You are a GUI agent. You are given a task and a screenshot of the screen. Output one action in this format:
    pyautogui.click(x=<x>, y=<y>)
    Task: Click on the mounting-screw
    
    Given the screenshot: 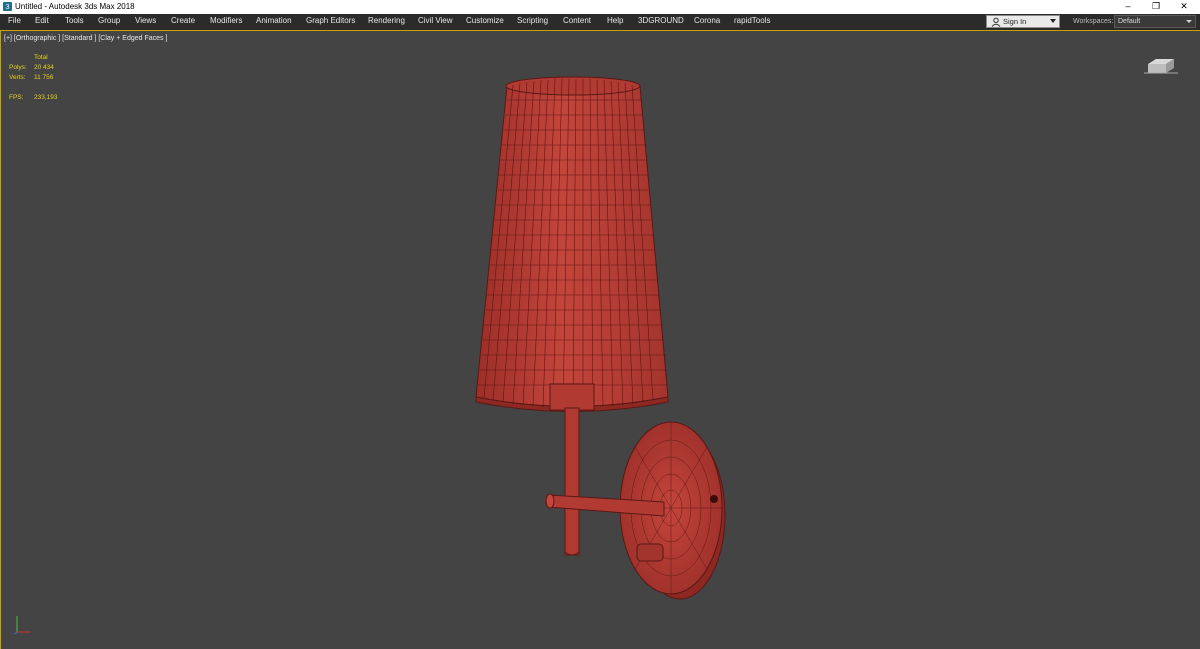 What is the action you would take?
    pyautogui.click(x=714, y=499)
    